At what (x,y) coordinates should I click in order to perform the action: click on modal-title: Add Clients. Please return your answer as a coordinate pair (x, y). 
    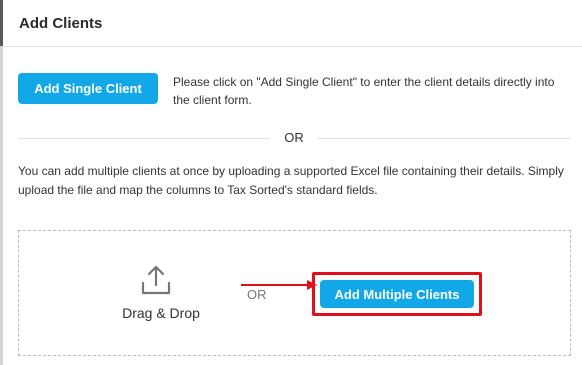
    Looking at the image, I should click on (61, 23).